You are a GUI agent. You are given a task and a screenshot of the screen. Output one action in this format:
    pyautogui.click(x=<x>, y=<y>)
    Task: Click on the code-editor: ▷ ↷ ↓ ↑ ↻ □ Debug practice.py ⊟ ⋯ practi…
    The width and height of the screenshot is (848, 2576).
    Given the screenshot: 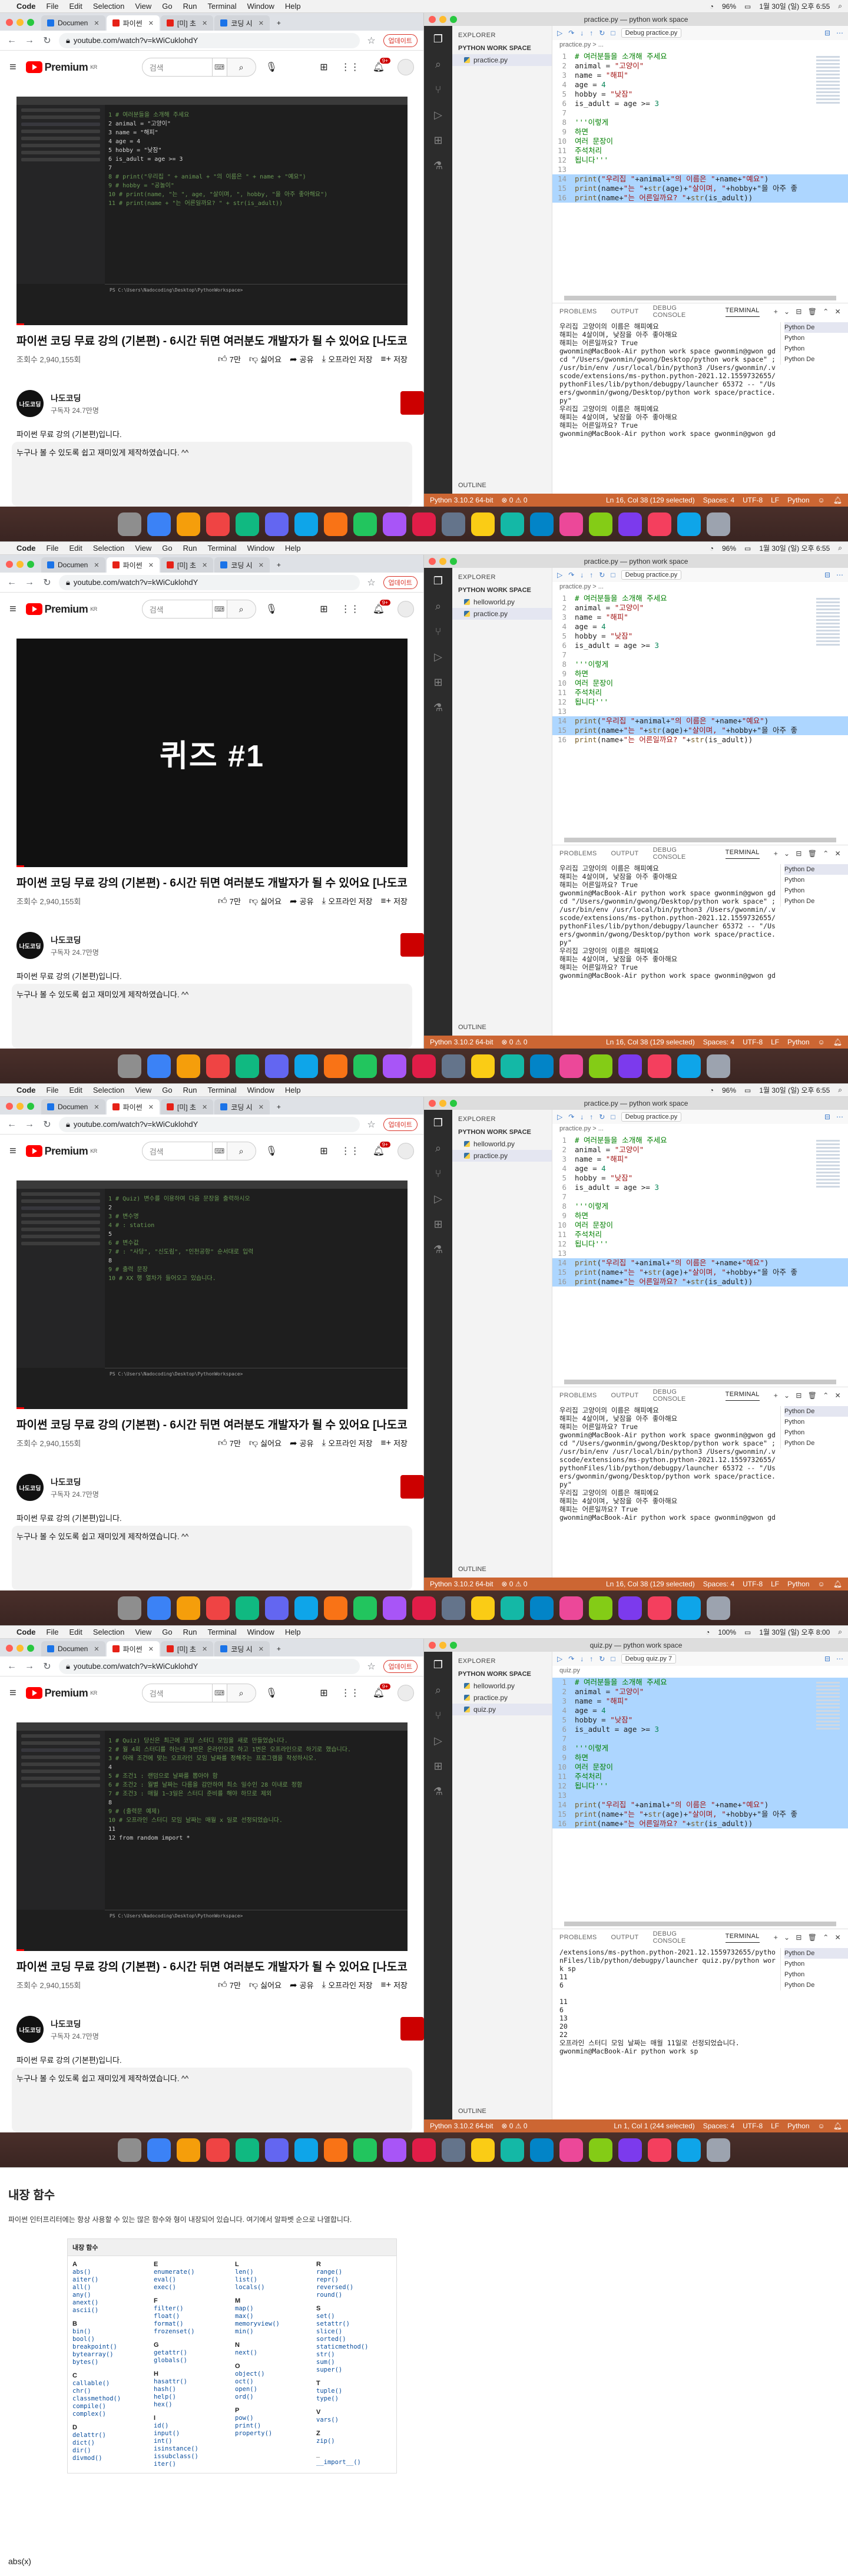 What is the action you would take?
    pyautogui.click(x=700, y=706)
    